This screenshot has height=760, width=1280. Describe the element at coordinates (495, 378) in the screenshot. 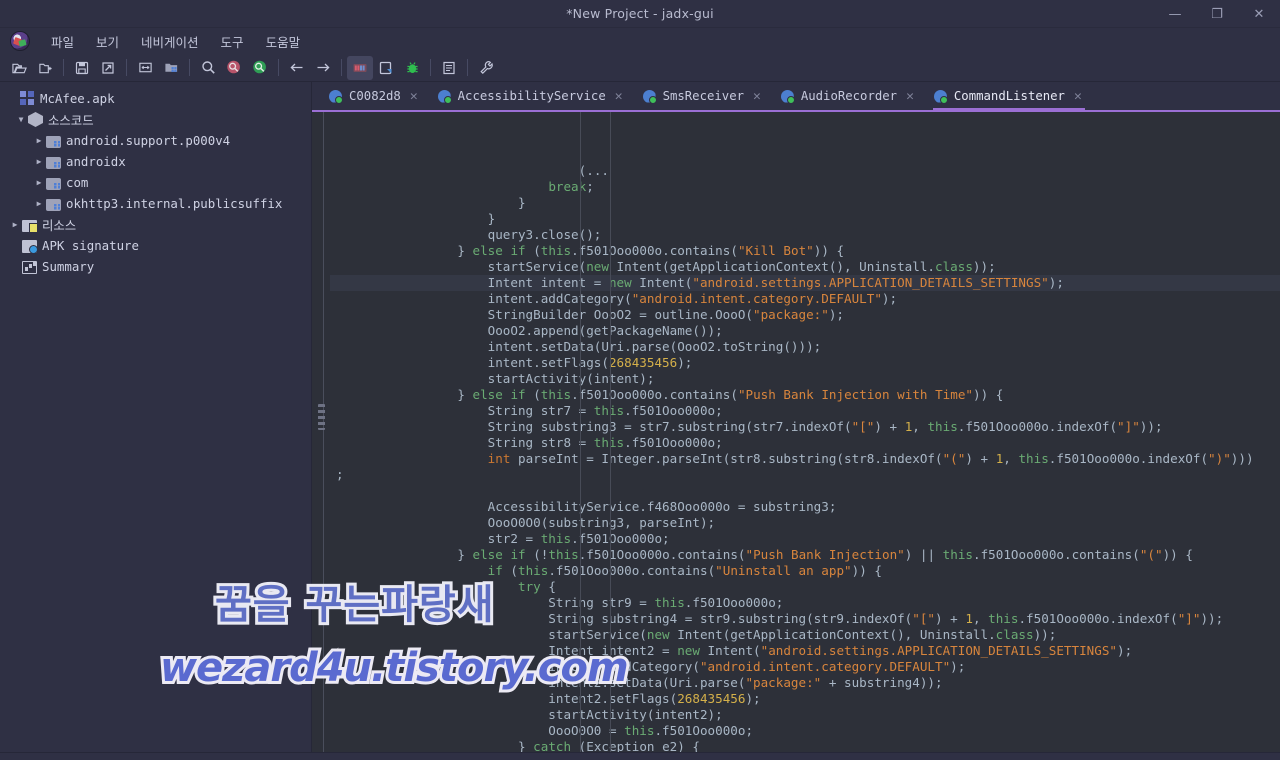

I see `code-line: startActivity(intent);` at that location.